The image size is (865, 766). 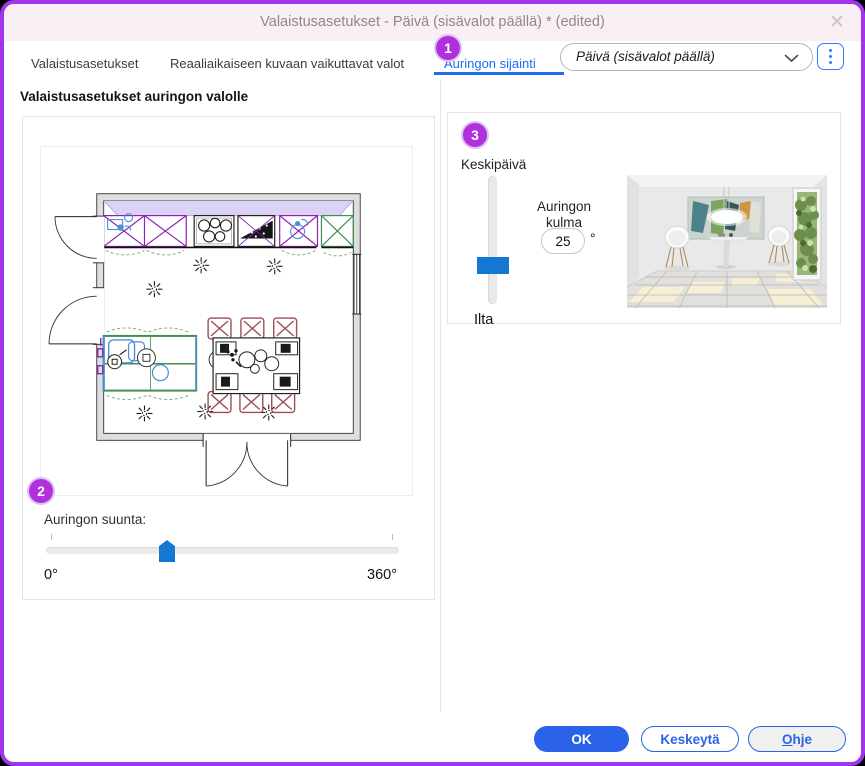 What do you see at coordinates (84, 63) in the screenshot?
I see `tab-valaistusasetukset: Valaistusasetukset` at bounding box center [84, 63].